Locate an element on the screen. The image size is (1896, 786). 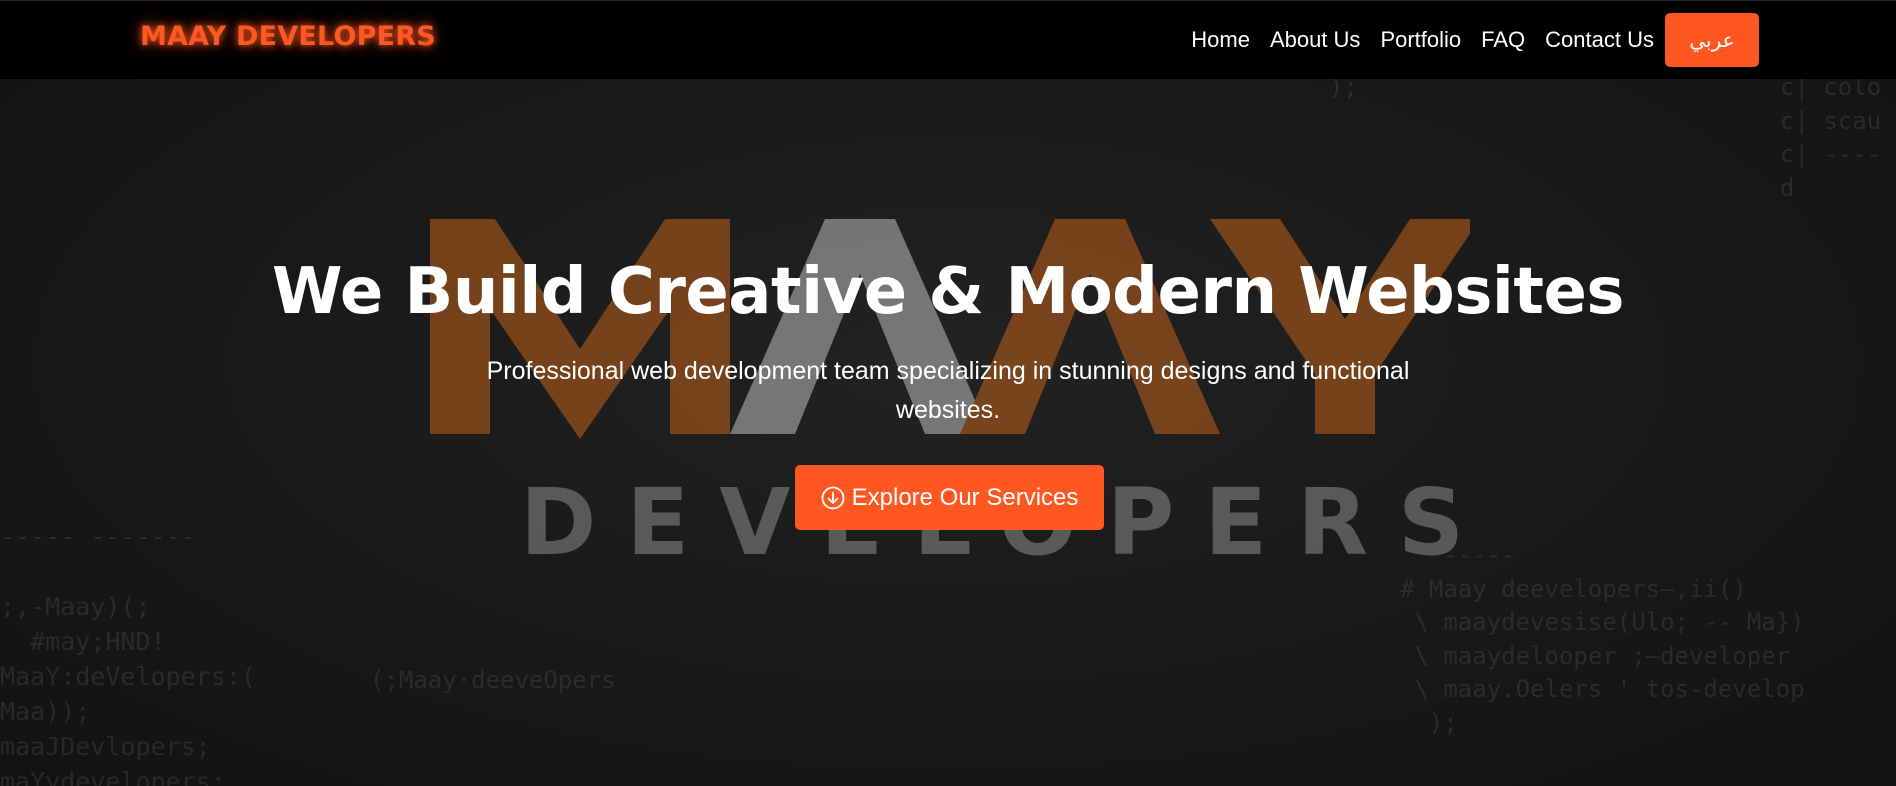
nav-link-portfolio: Portfolio is located at coordinates (1420, 40).